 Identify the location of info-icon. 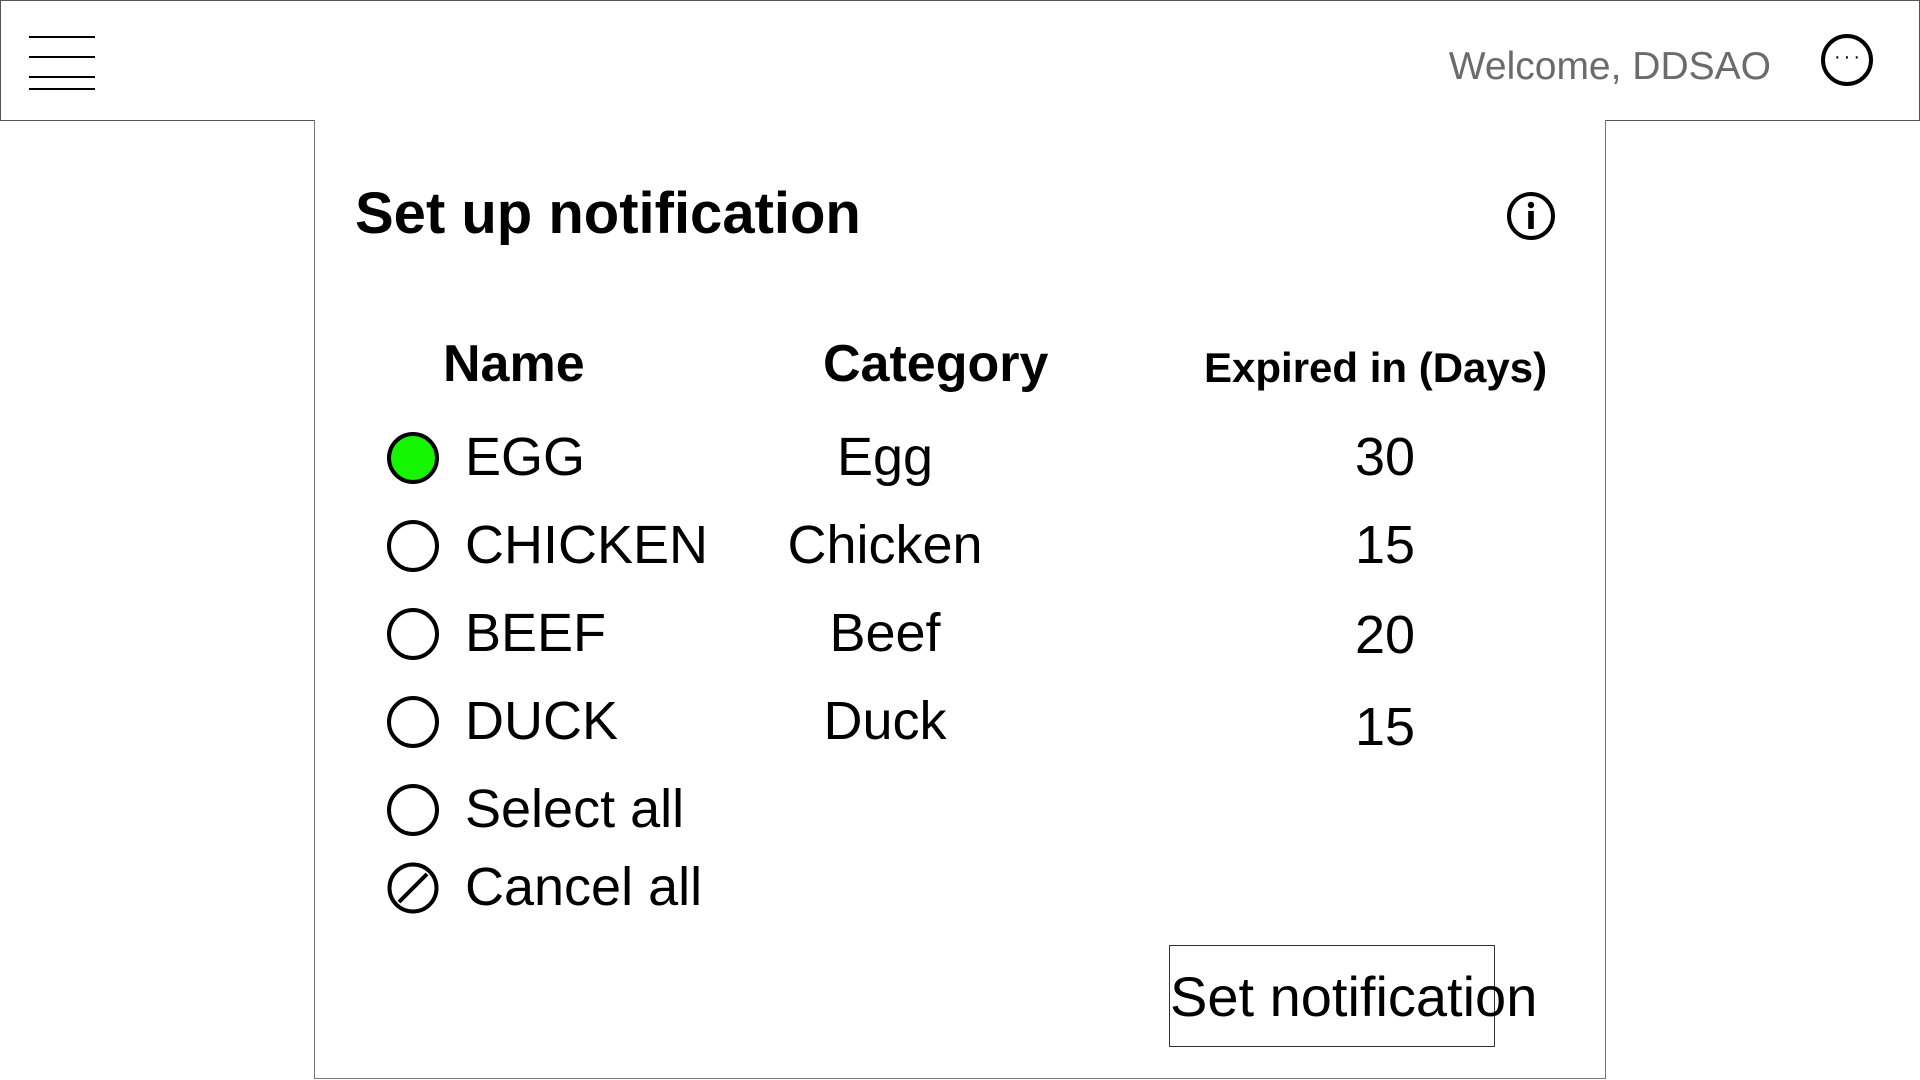
(1531, 216).